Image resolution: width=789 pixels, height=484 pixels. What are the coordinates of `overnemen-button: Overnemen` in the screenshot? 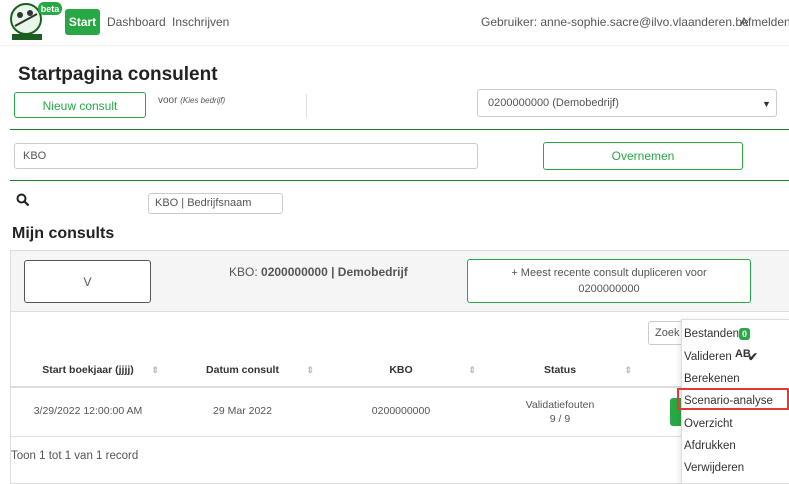 It's located at (643, 156).